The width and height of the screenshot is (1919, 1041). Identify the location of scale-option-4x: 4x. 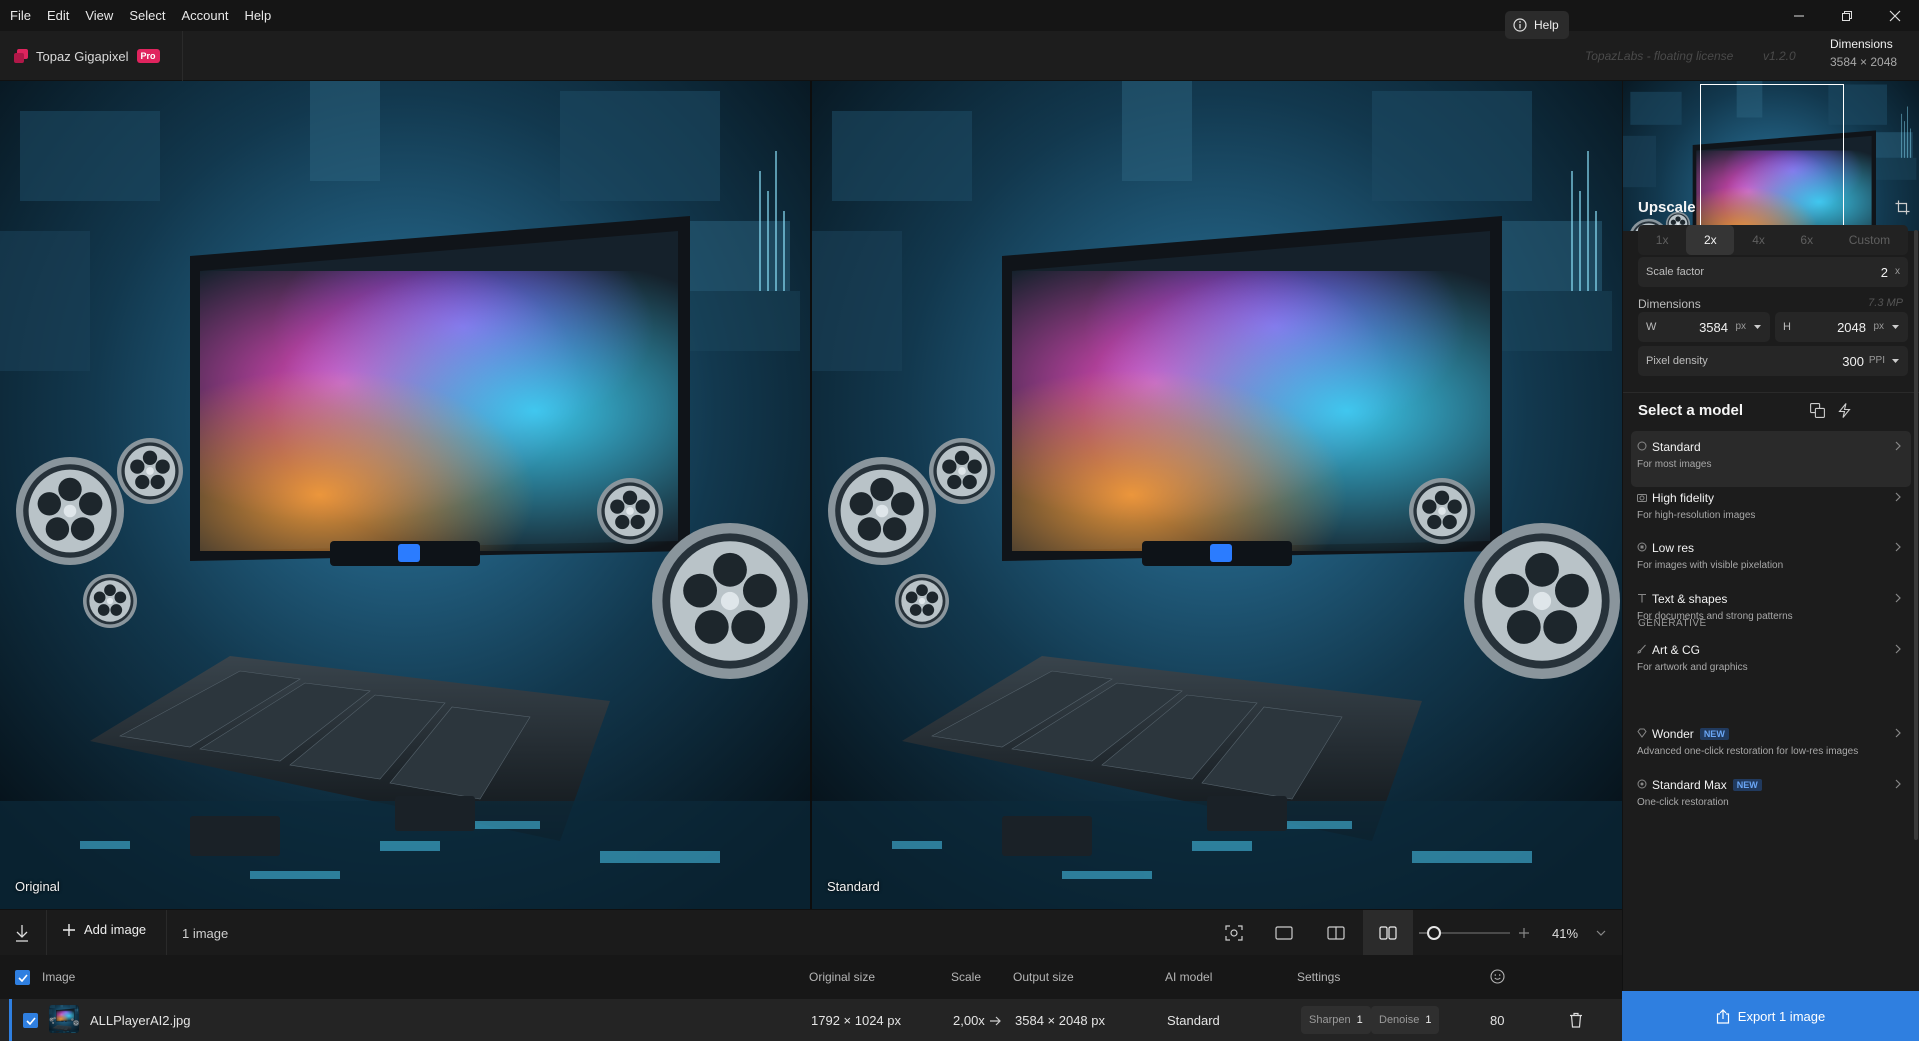
(1758, 240).